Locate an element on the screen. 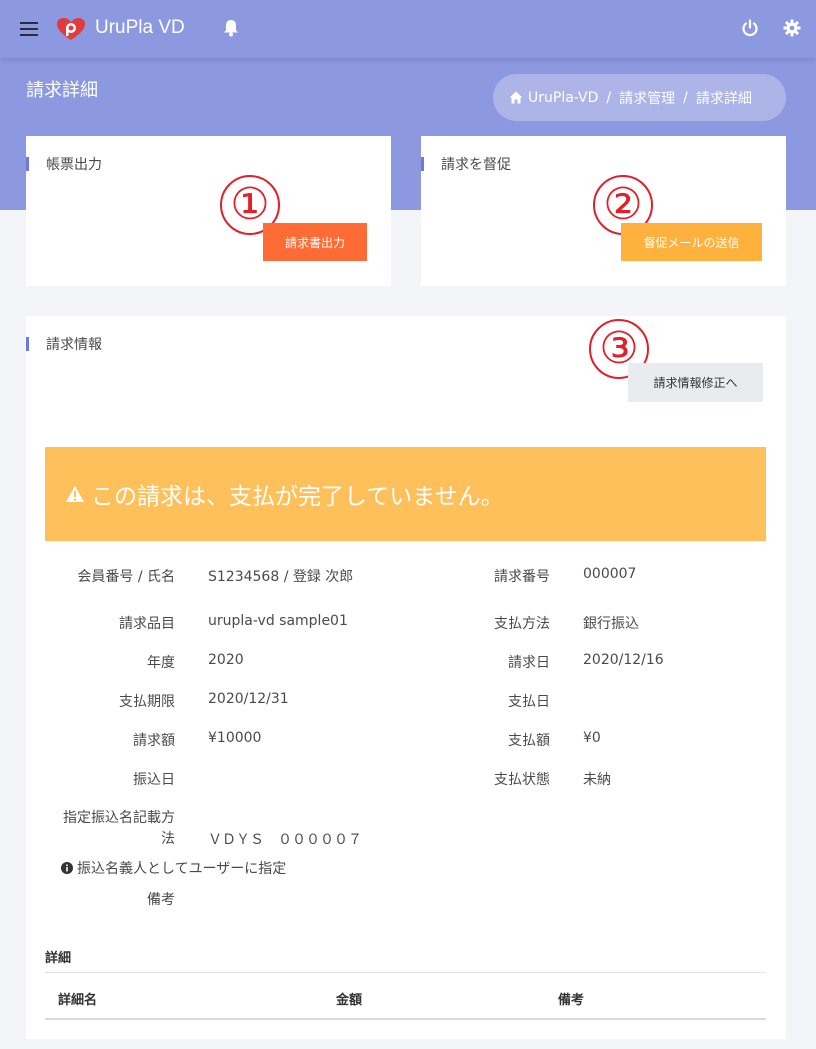  transfer-name-method-label-line2: 法 is located at coordinates (168, 839).